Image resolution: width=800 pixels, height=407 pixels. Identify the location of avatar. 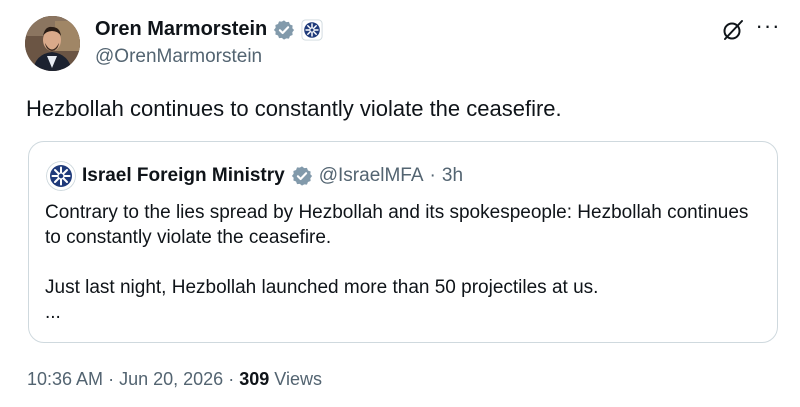
(52, 43).